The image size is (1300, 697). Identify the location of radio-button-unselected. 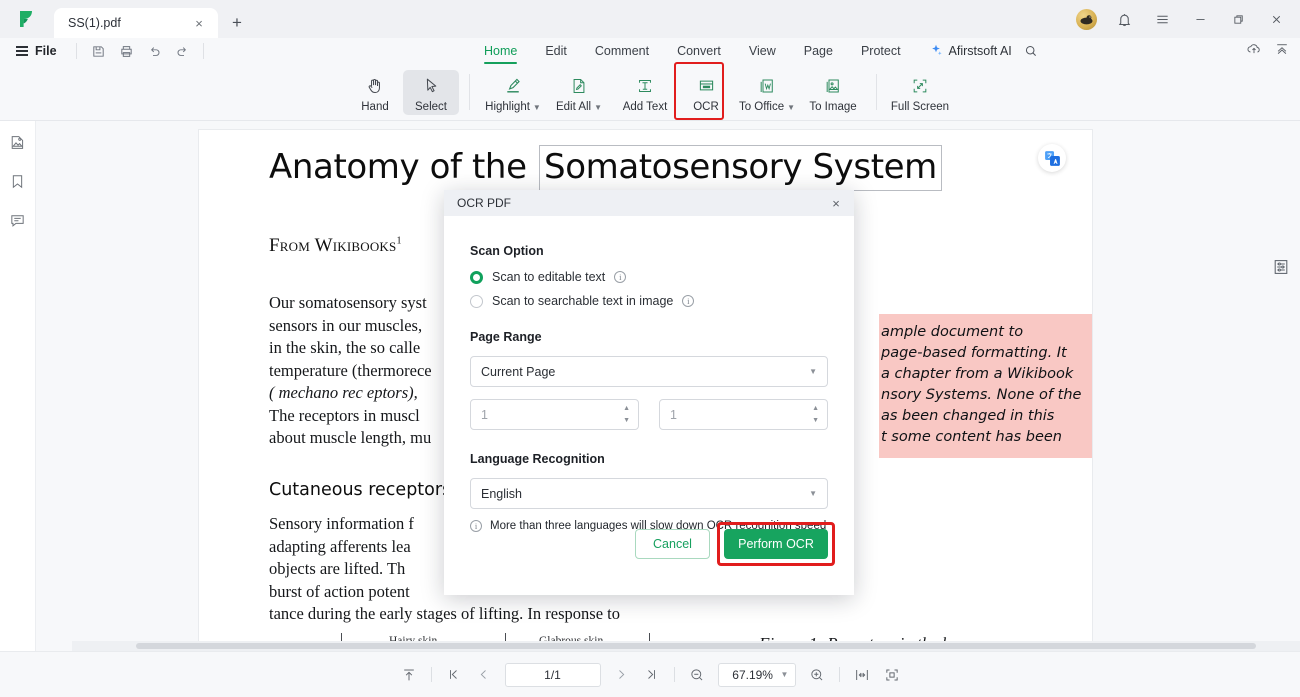
(476, 301).